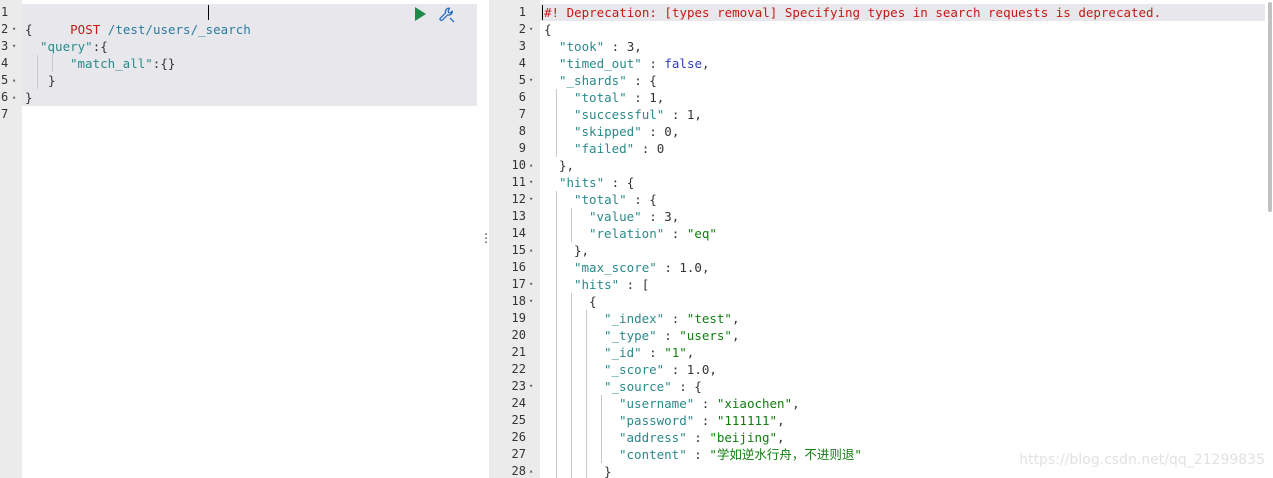  What do you see at coordinates (74, 46) in the screenshot?
I see `request-query-line: "query":{` at bounding box center [74, 46].